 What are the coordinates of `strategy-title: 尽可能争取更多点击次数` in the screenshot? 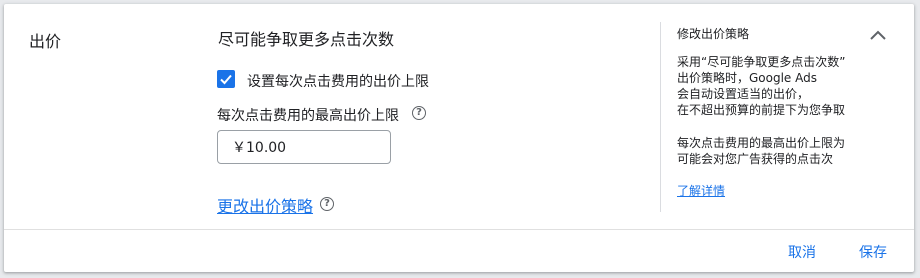 It's located at (306, 39).